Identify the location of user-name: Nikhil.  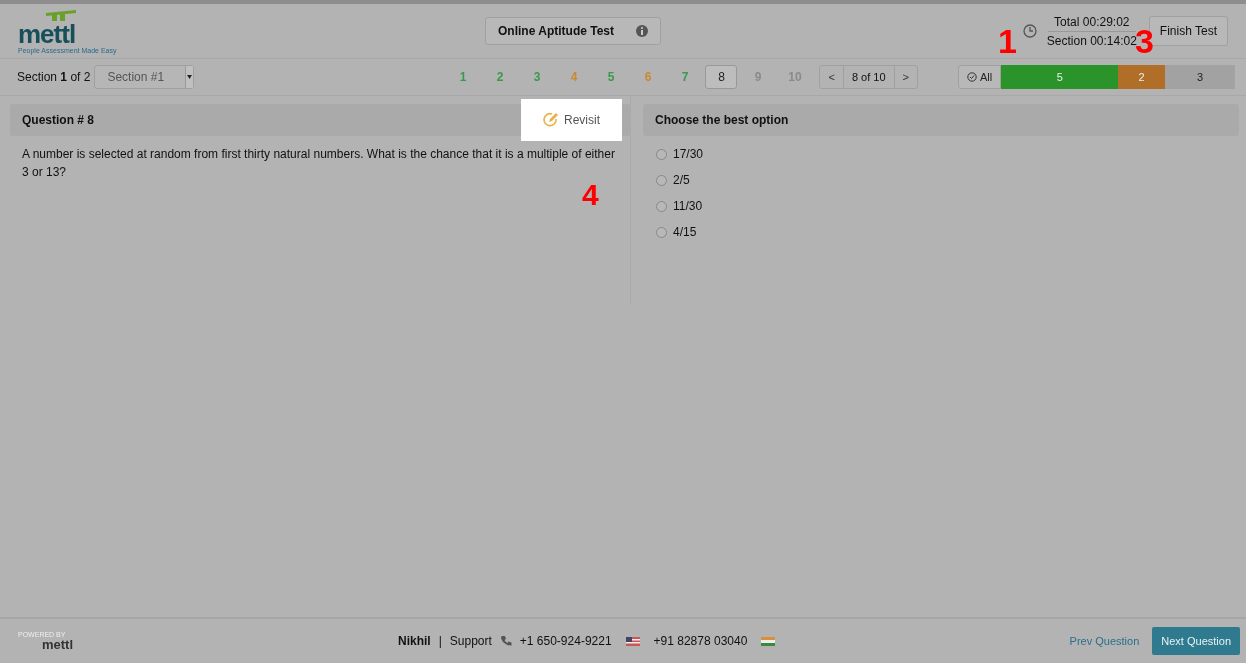
(414, 641).